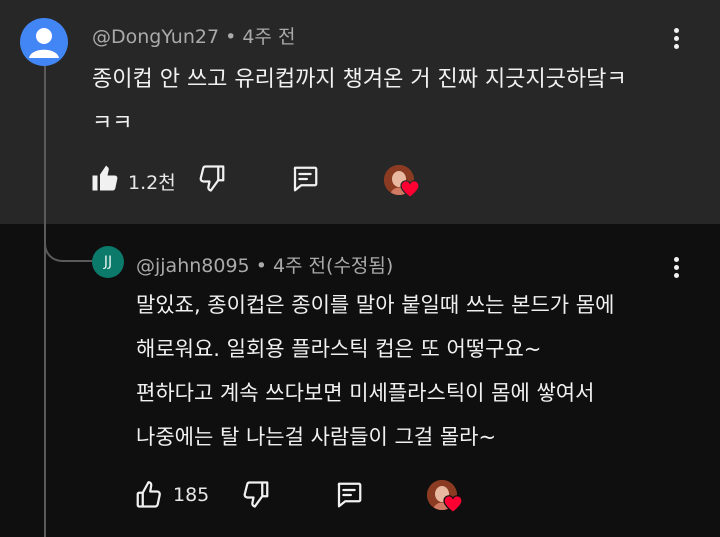 The image size is (720, 537). I want to click on avatar: JJ, so click(108, 262).